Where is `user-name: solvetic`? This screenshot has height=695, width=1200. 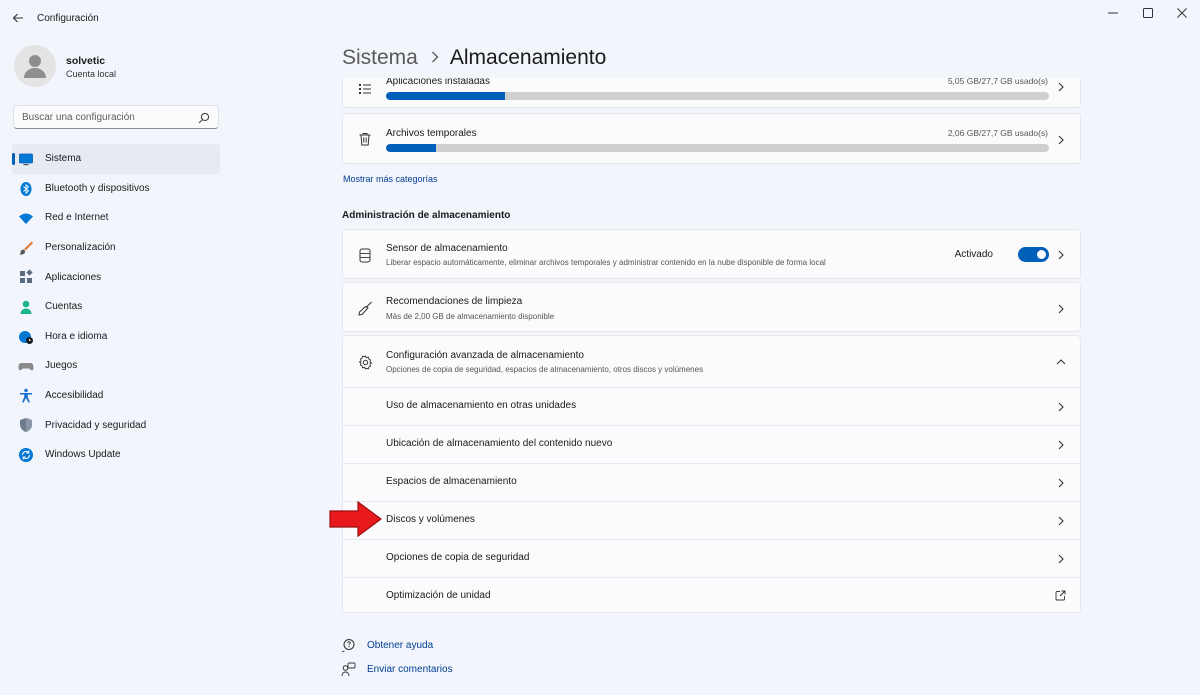 user-name: solvetic is located at coordinates (86, 61).